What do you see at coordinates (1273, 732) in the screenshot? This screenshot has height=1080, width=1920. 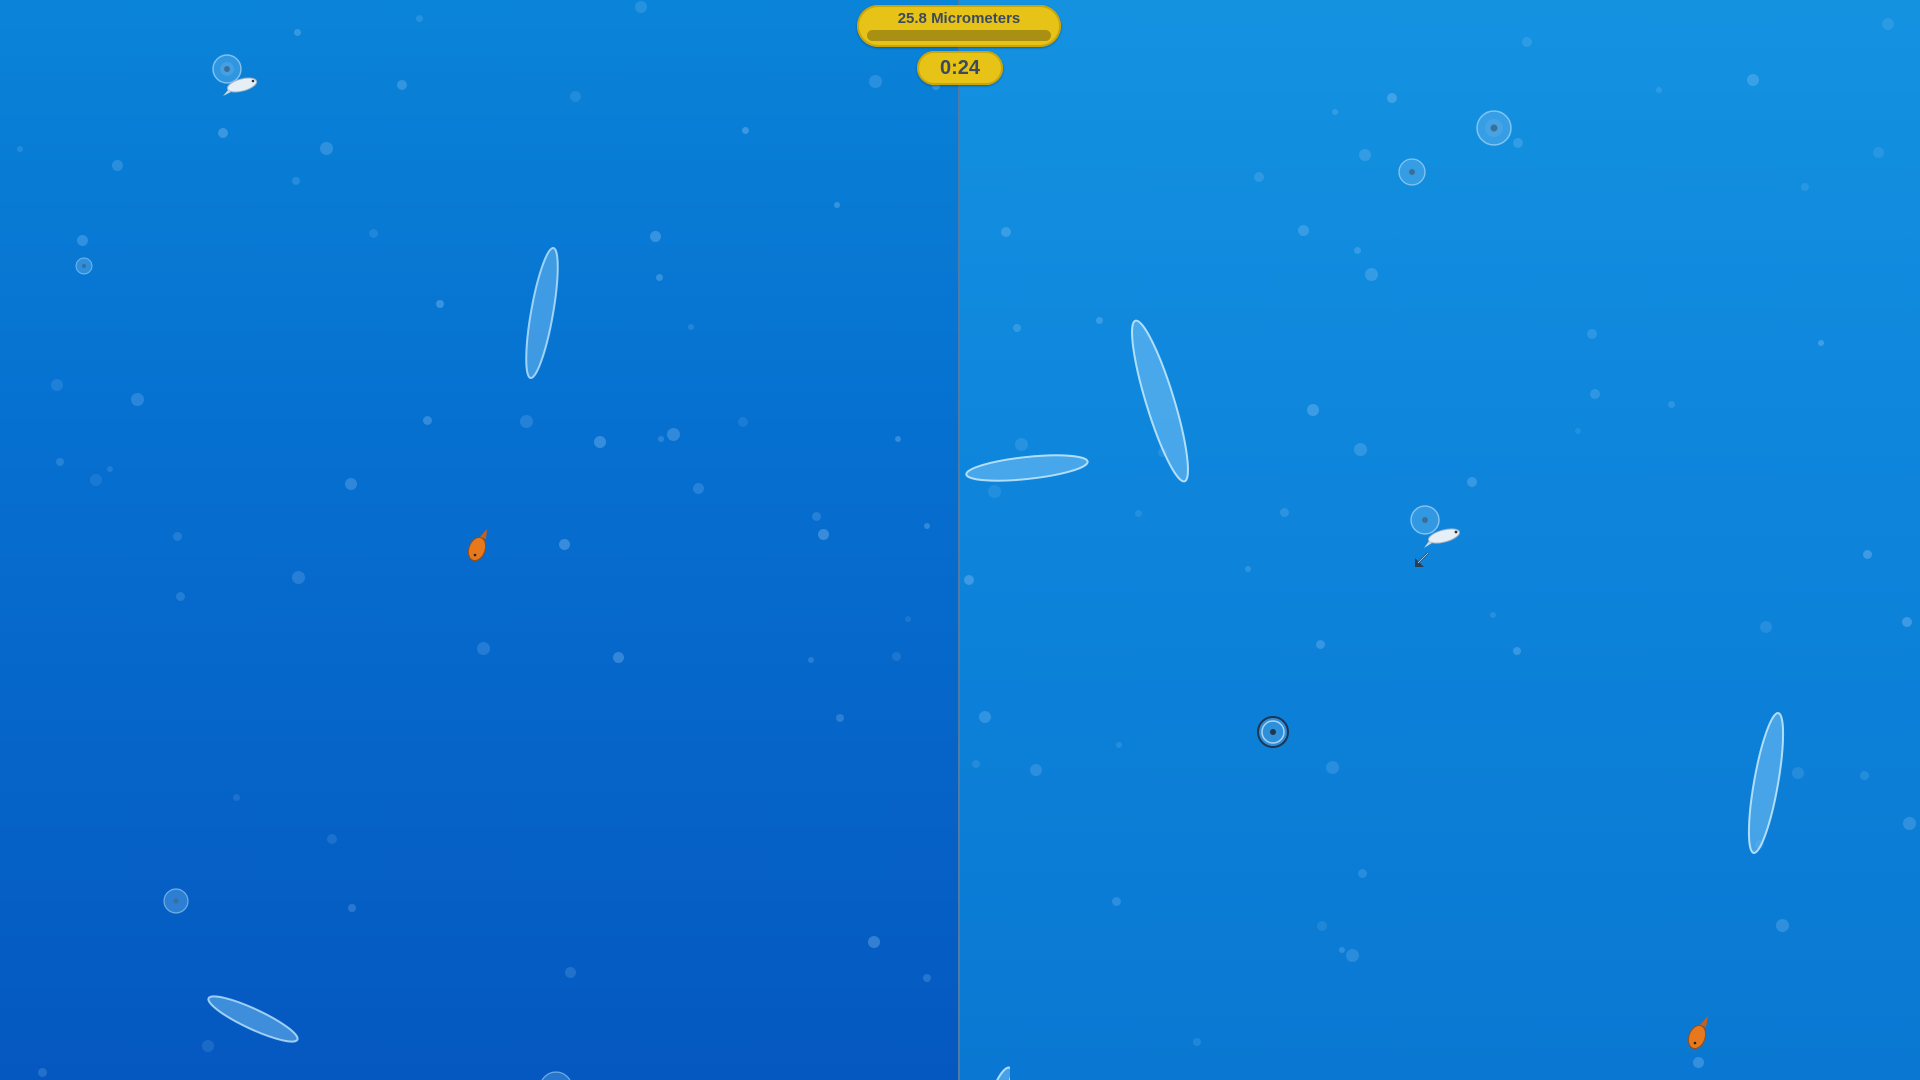 I see `crosshair-ring-icon` at bounding box center [1273, 732].